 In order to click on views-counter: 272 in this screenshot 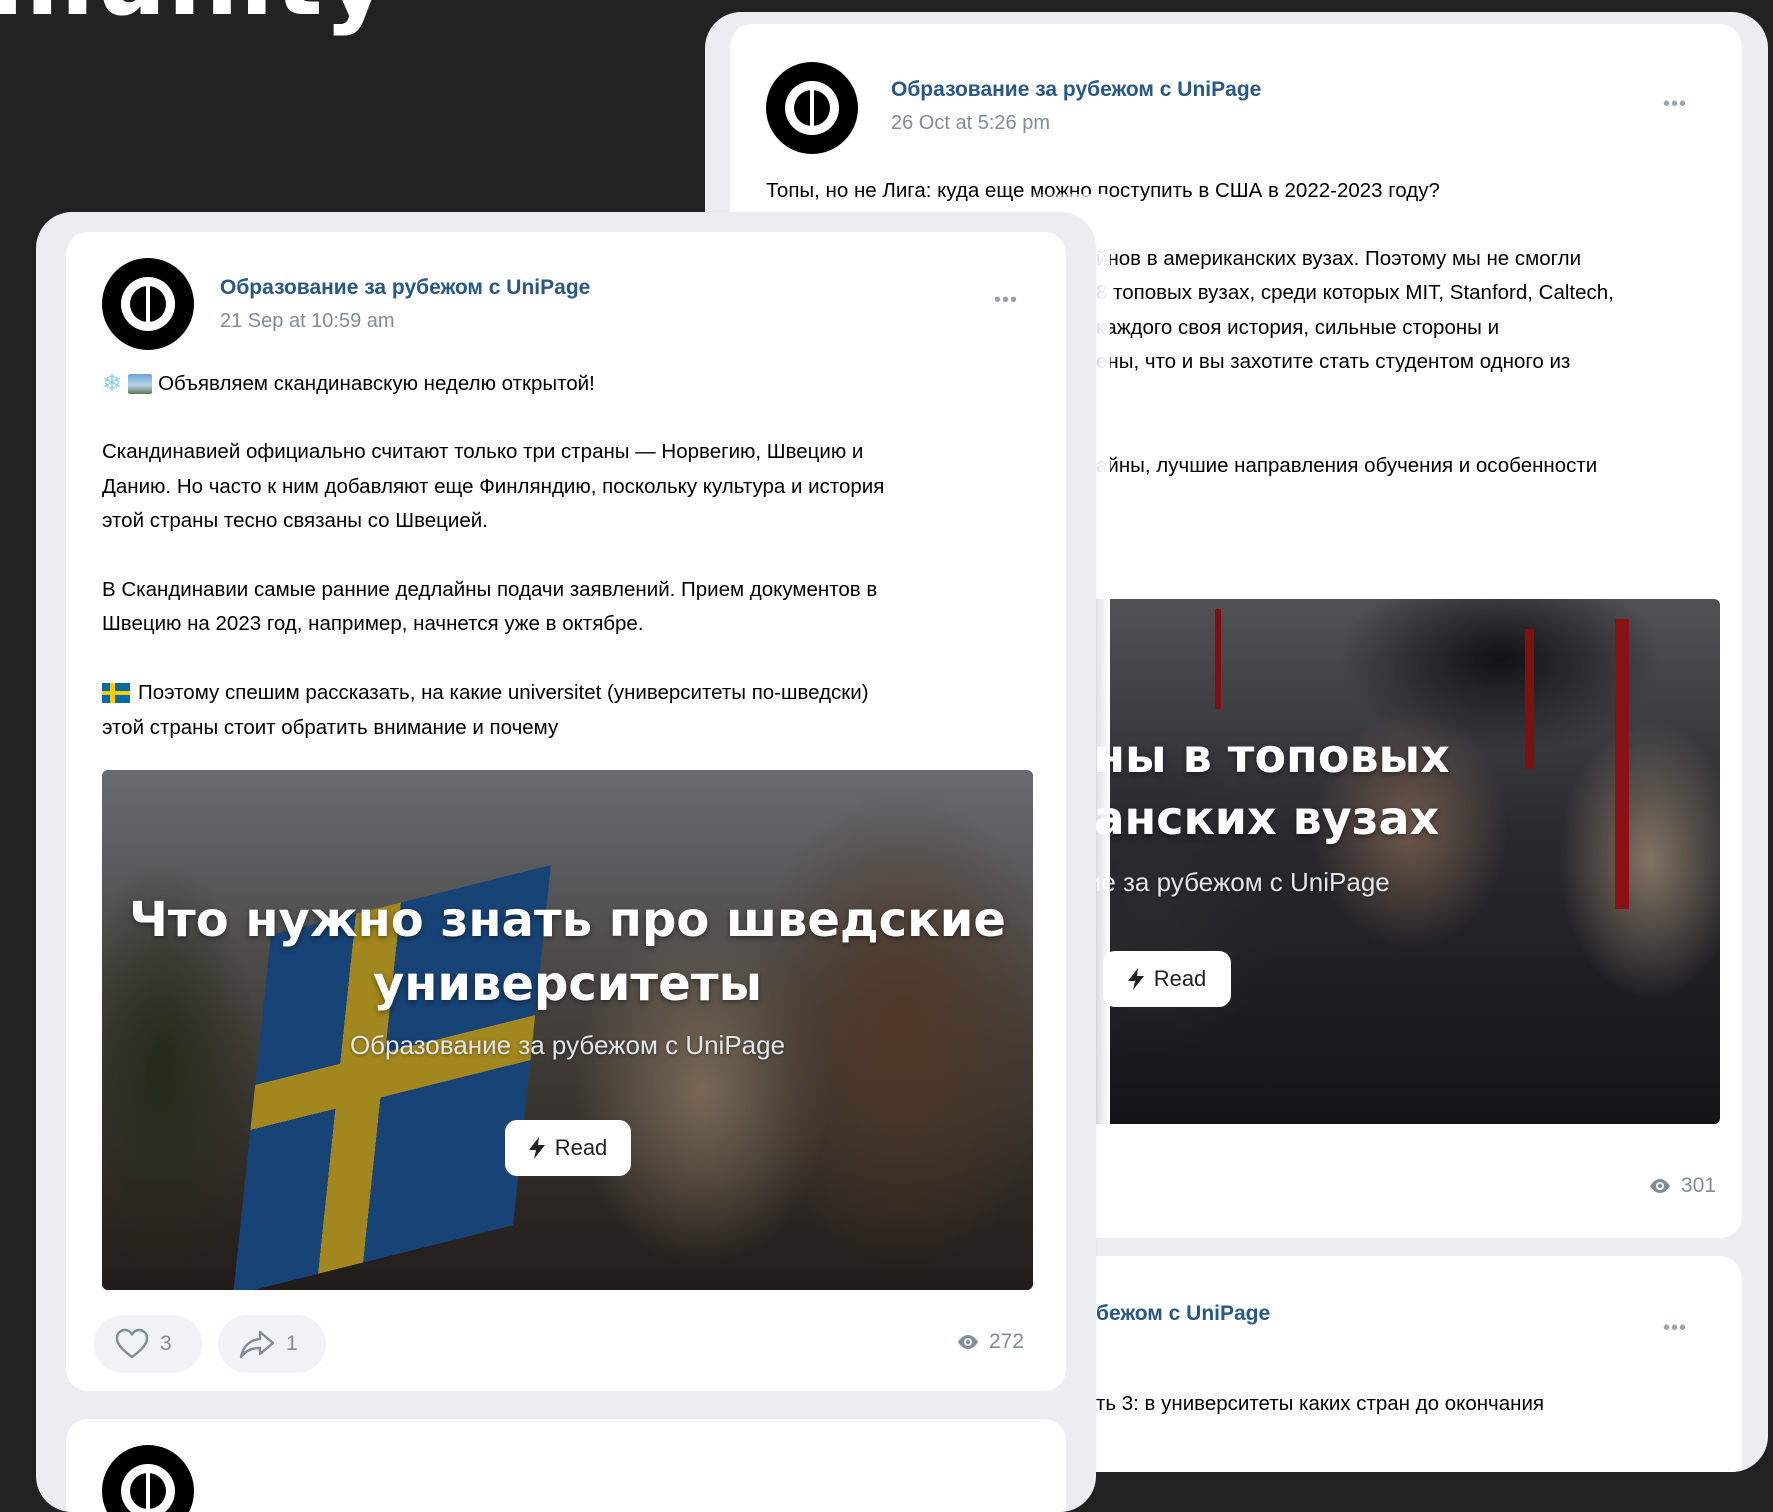, I will do `click(990, 1342)`.